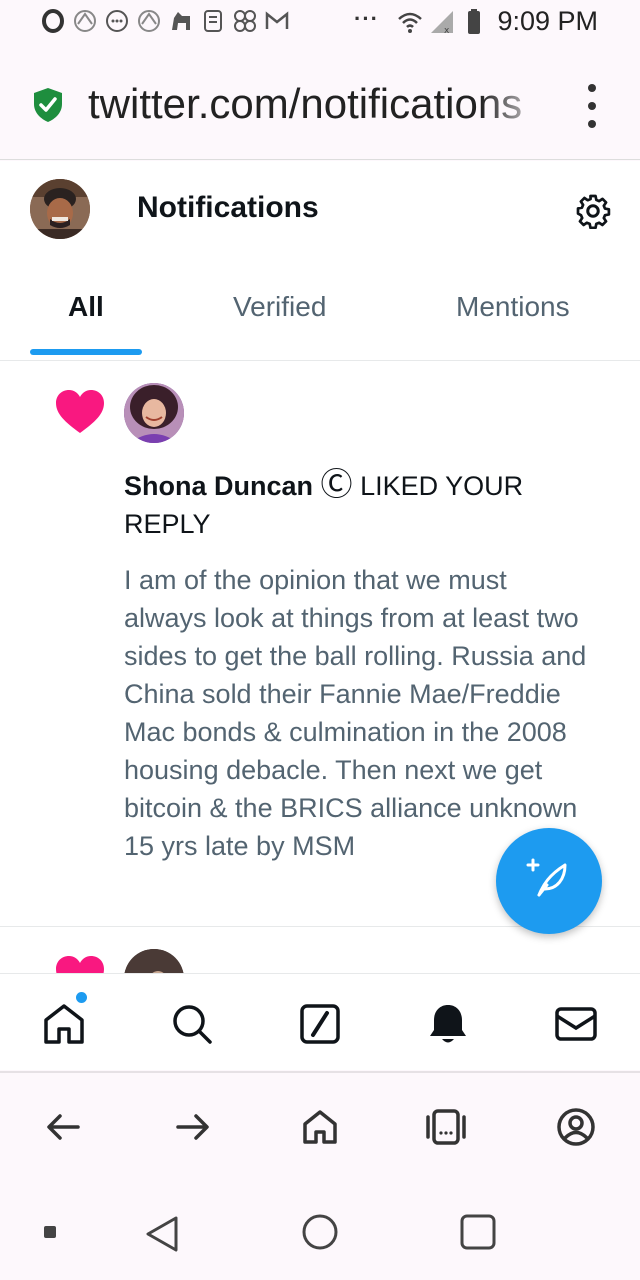  Describe the element at coordinates (192, 1127) in the screenshot. I see `forward-arrow-icon` at that location.